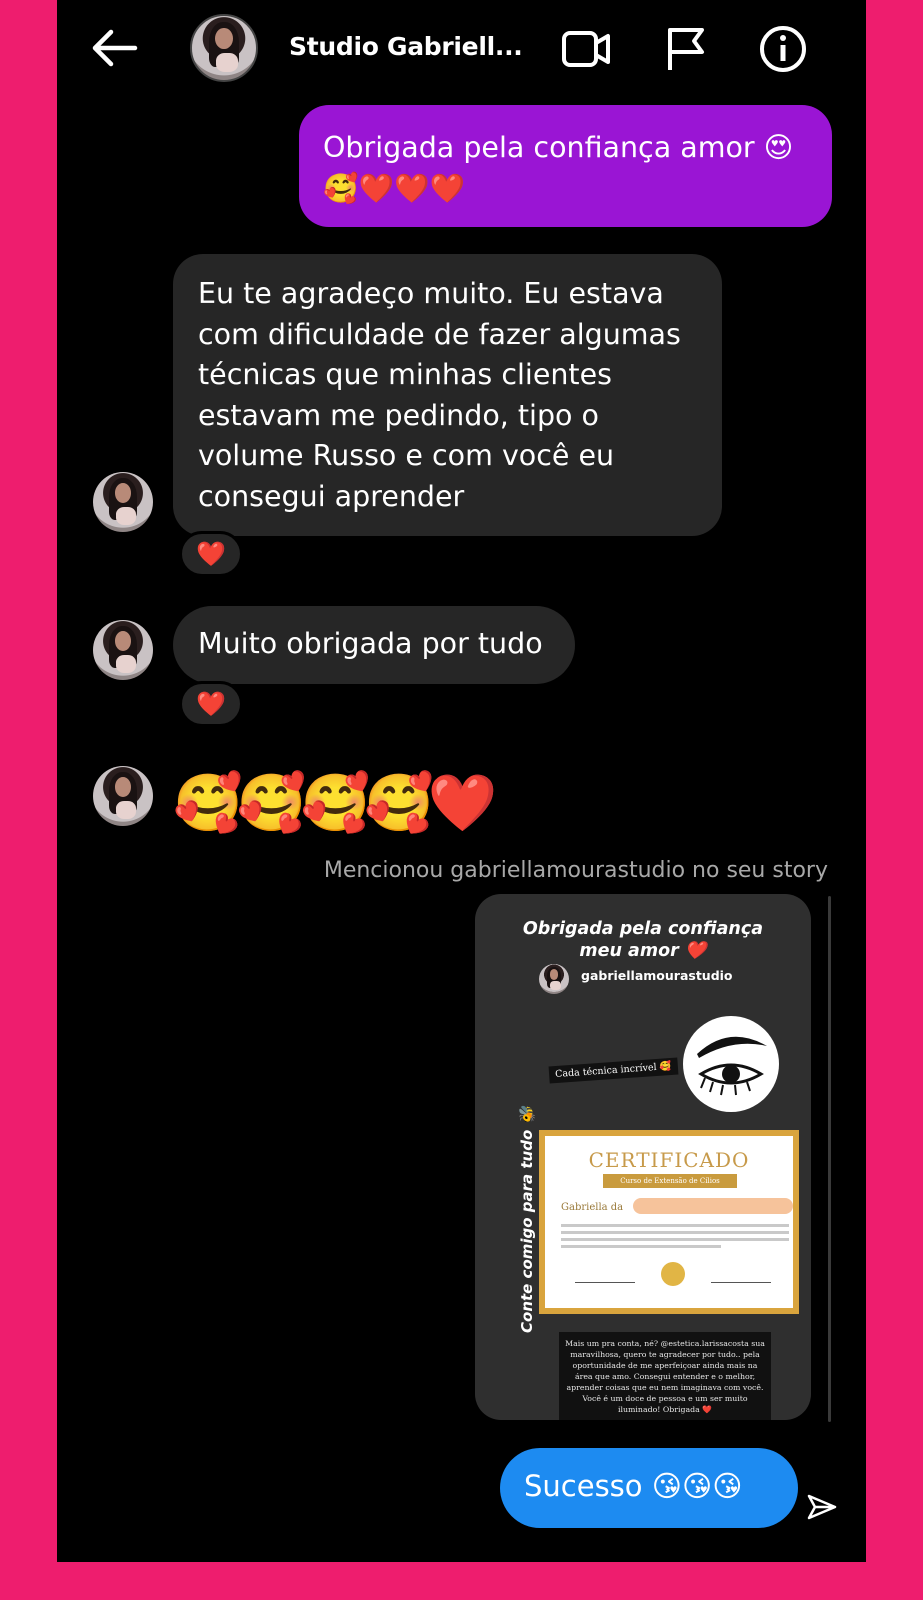  What do you see at coordinates (822, 1507) in the screenshot?
I see `paper-plane-icon` at bounding box center [822, 1507].